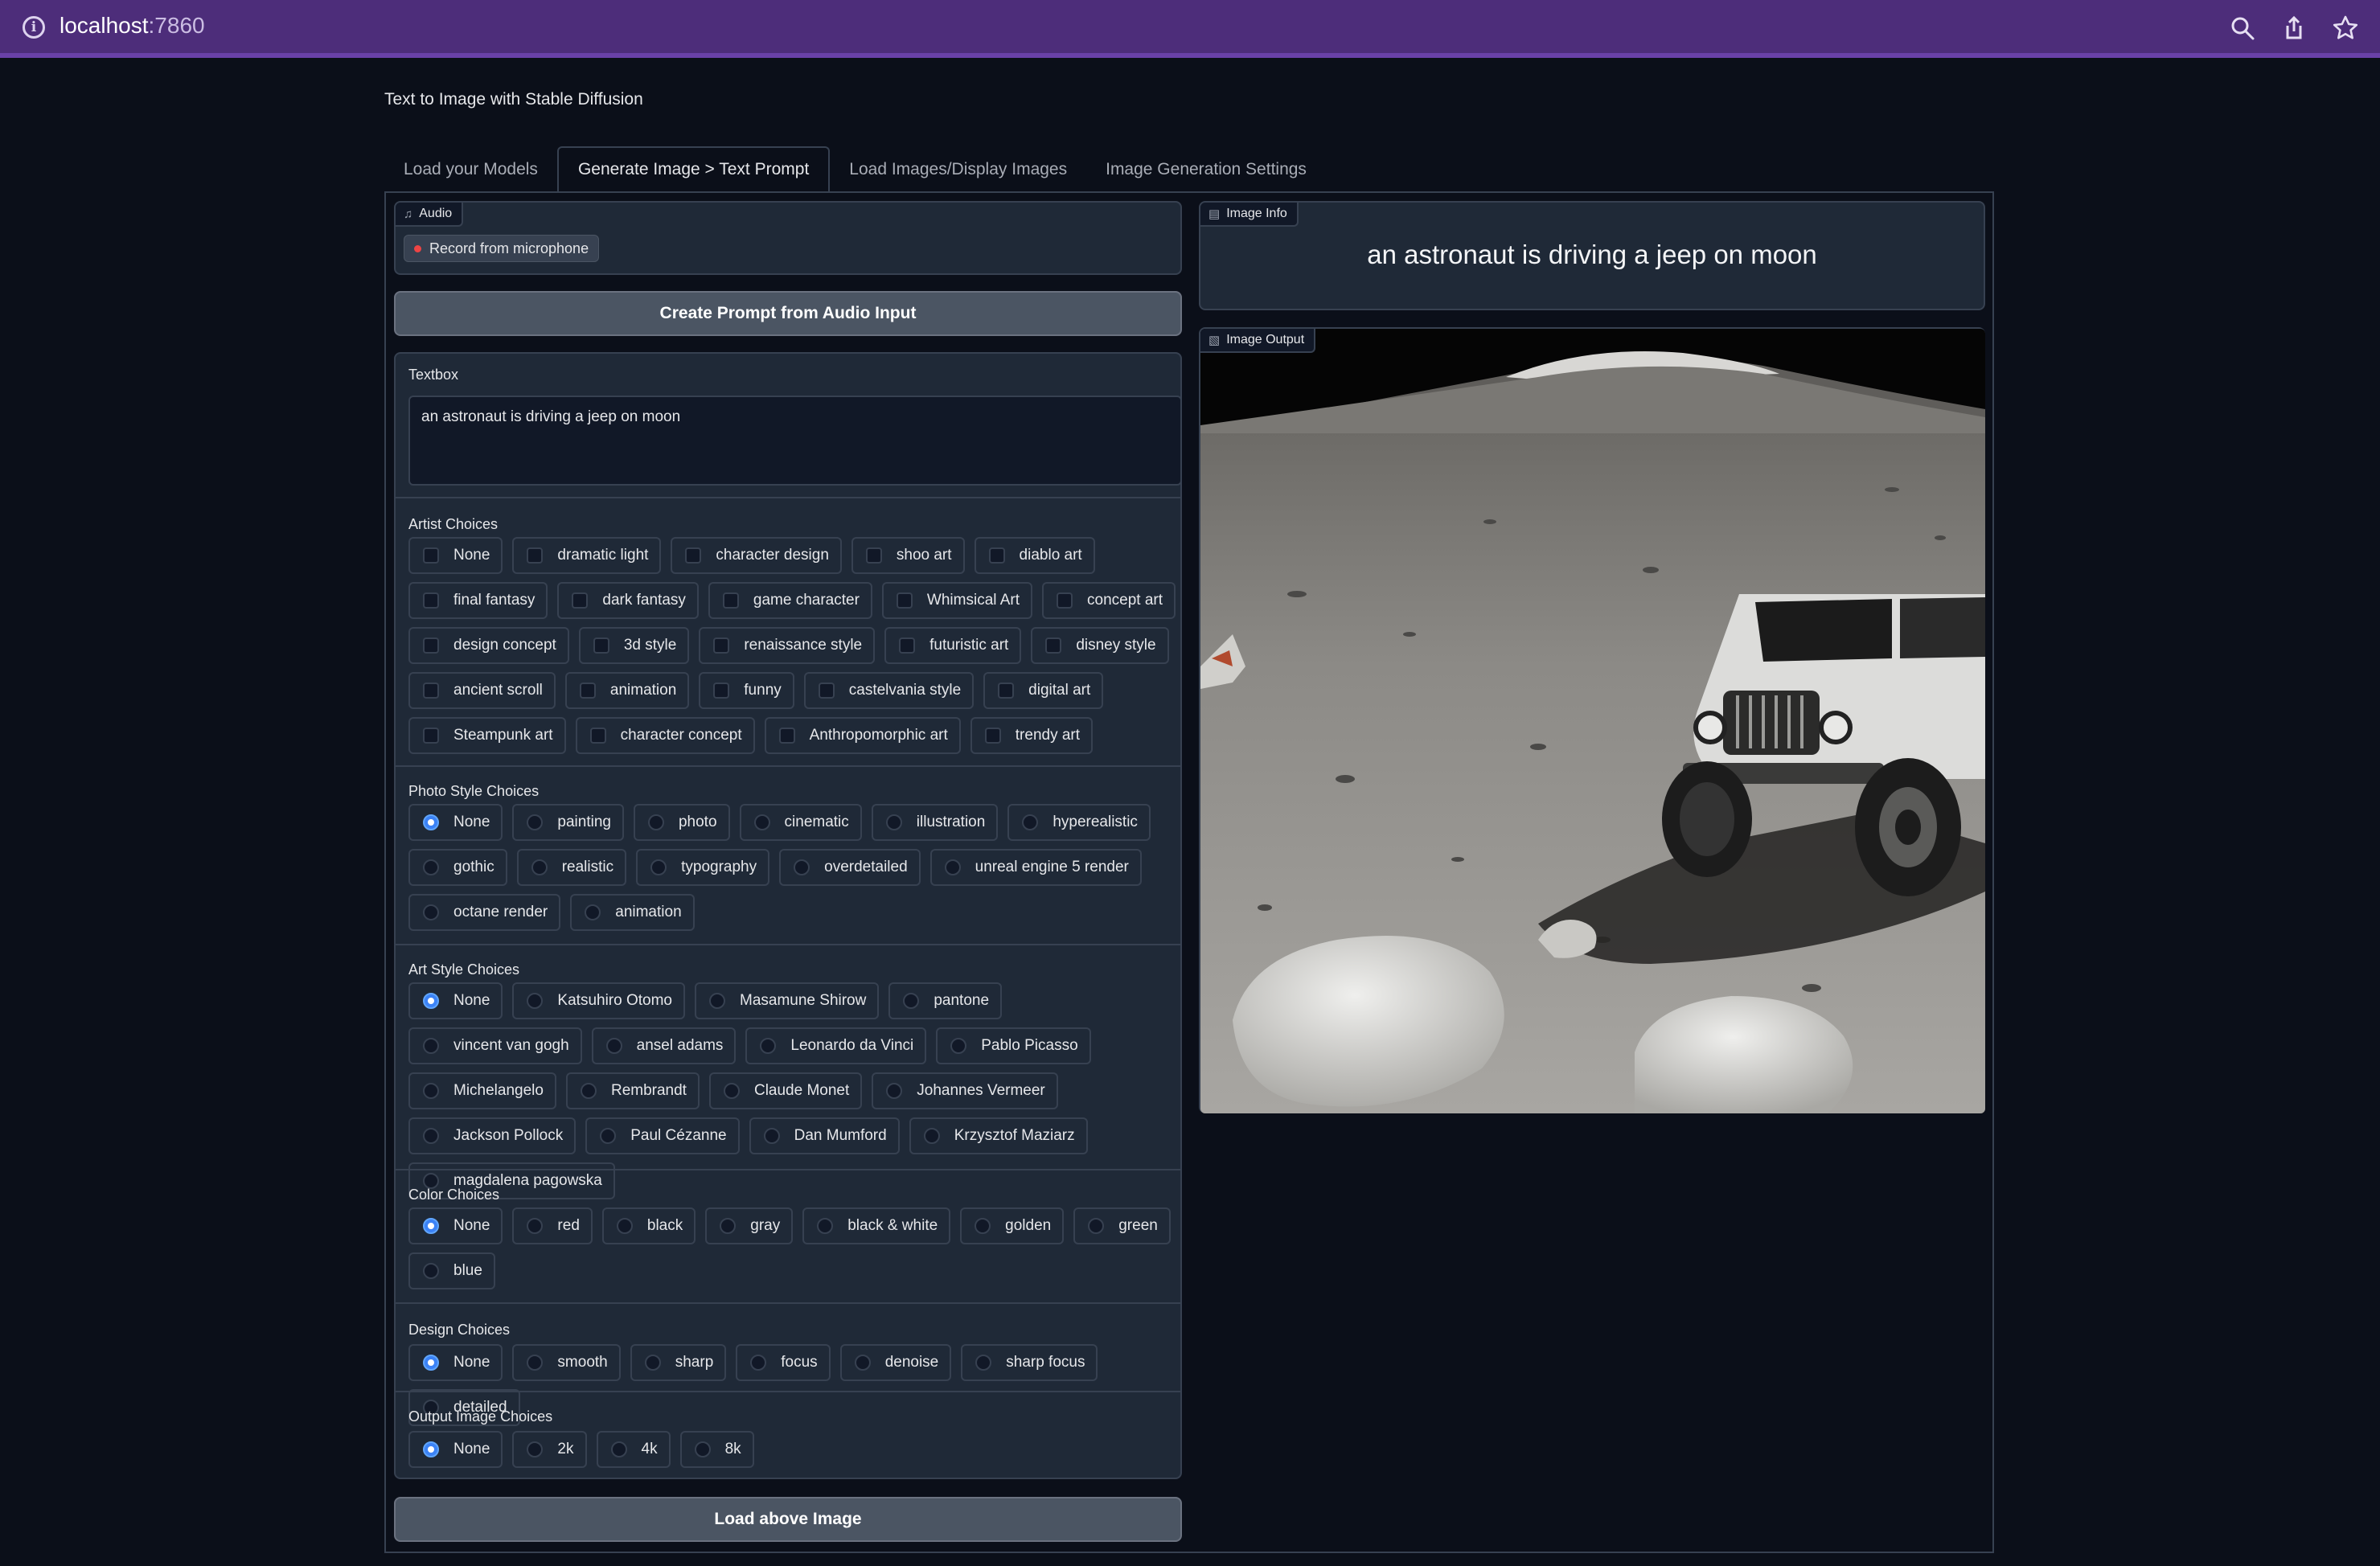  Describe the element at coordinates (633, 1090) in the screenshot. I see `radio-option: Rembrandt` at that location.